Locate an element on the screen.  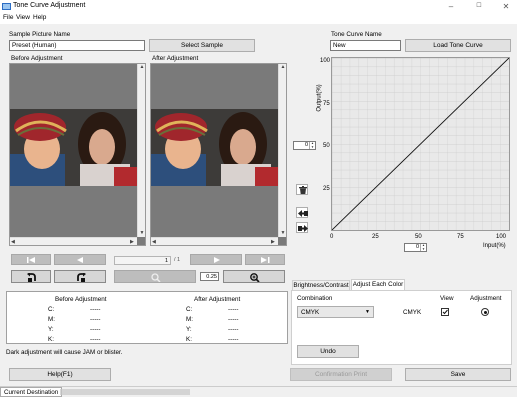
radio-selected-dot is located at coordinates (485, 312).